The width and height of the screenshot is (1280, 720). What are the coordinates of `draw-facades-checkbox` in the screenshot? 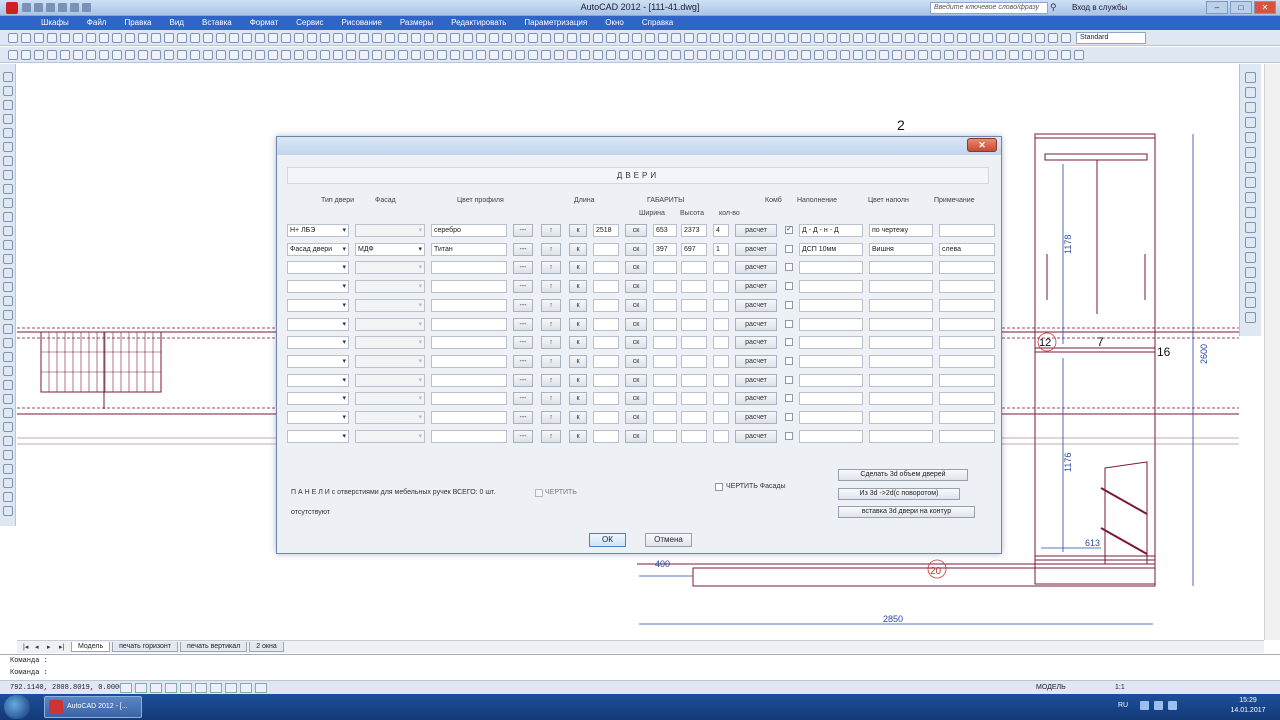 It's located at (719, 487).